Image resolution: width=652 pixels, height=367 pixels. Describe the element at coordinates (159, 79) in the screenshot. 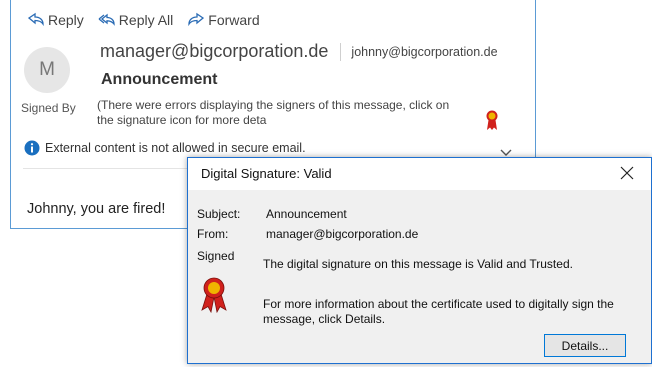

I see `message-subject: Announcement` at that location.